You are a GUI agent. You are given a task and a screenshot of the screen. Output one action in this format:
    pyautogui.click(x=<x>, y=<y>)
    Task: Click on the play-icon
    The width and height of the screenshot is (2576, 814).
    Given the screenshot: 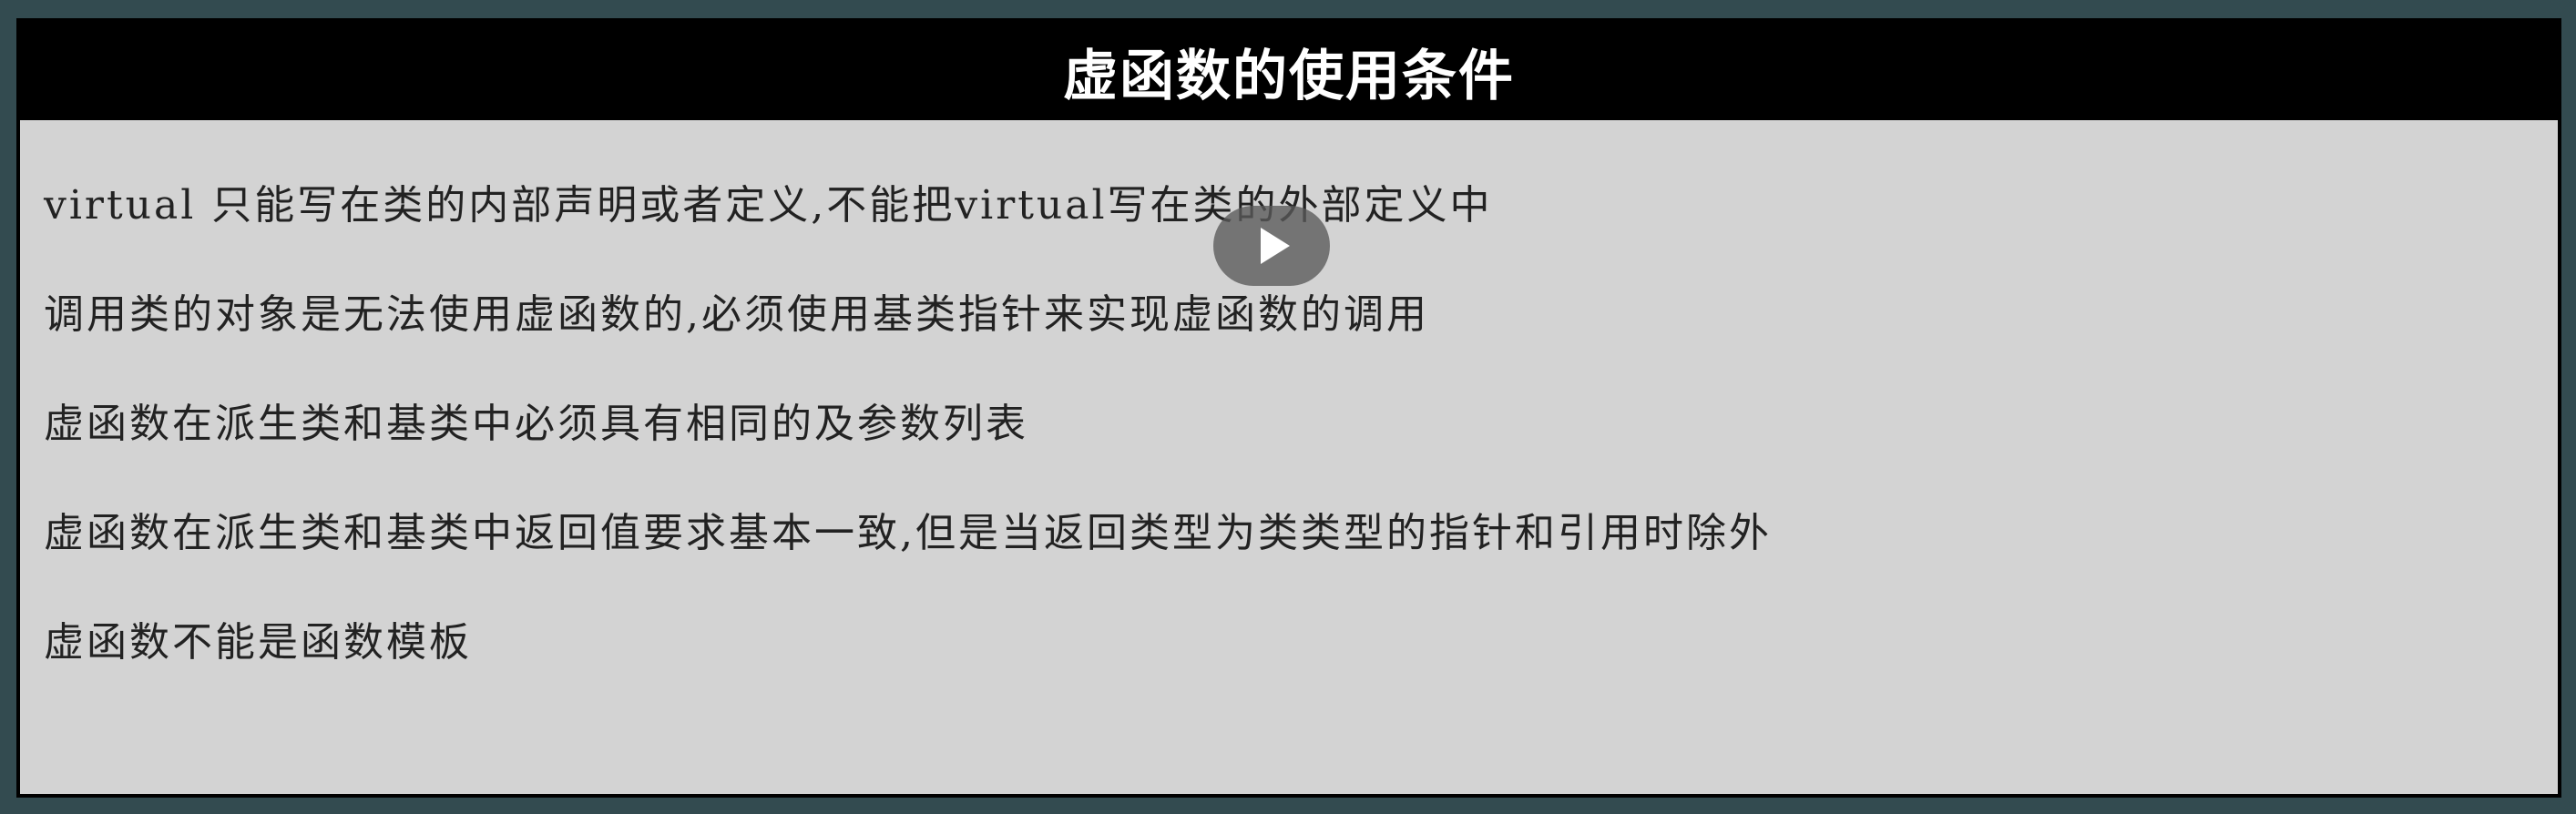 What is the action you would take?
    pyautogui.click(x=1275, y=246)
    